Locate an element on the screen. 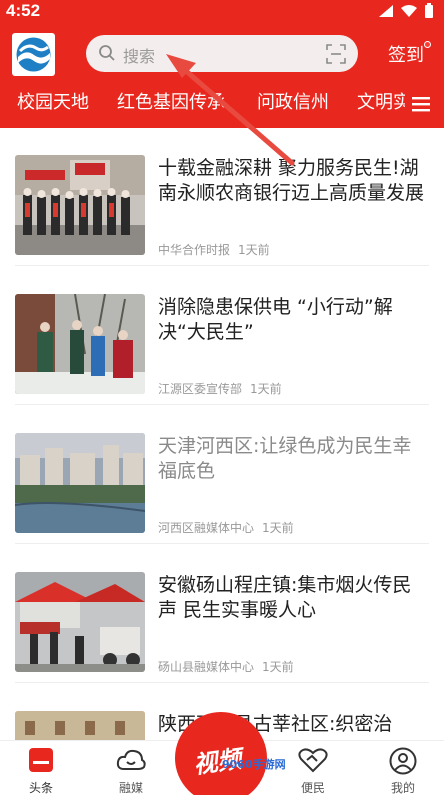 This screenshot has height=795, width=444. menu-icon is located at coordinates (421, 104).